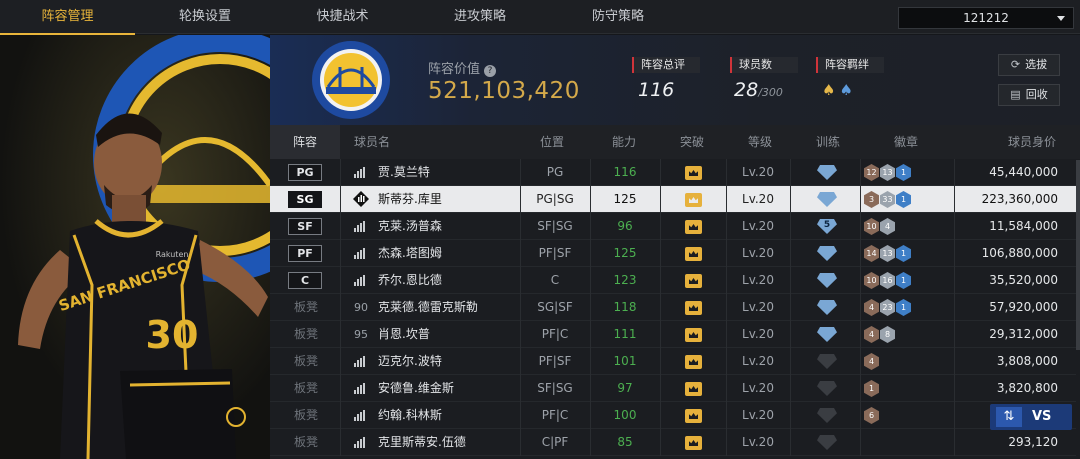 The width and height of the screenshot is (1080, 459). I want to click on training-shield-icon: 5, so click(827, 226).